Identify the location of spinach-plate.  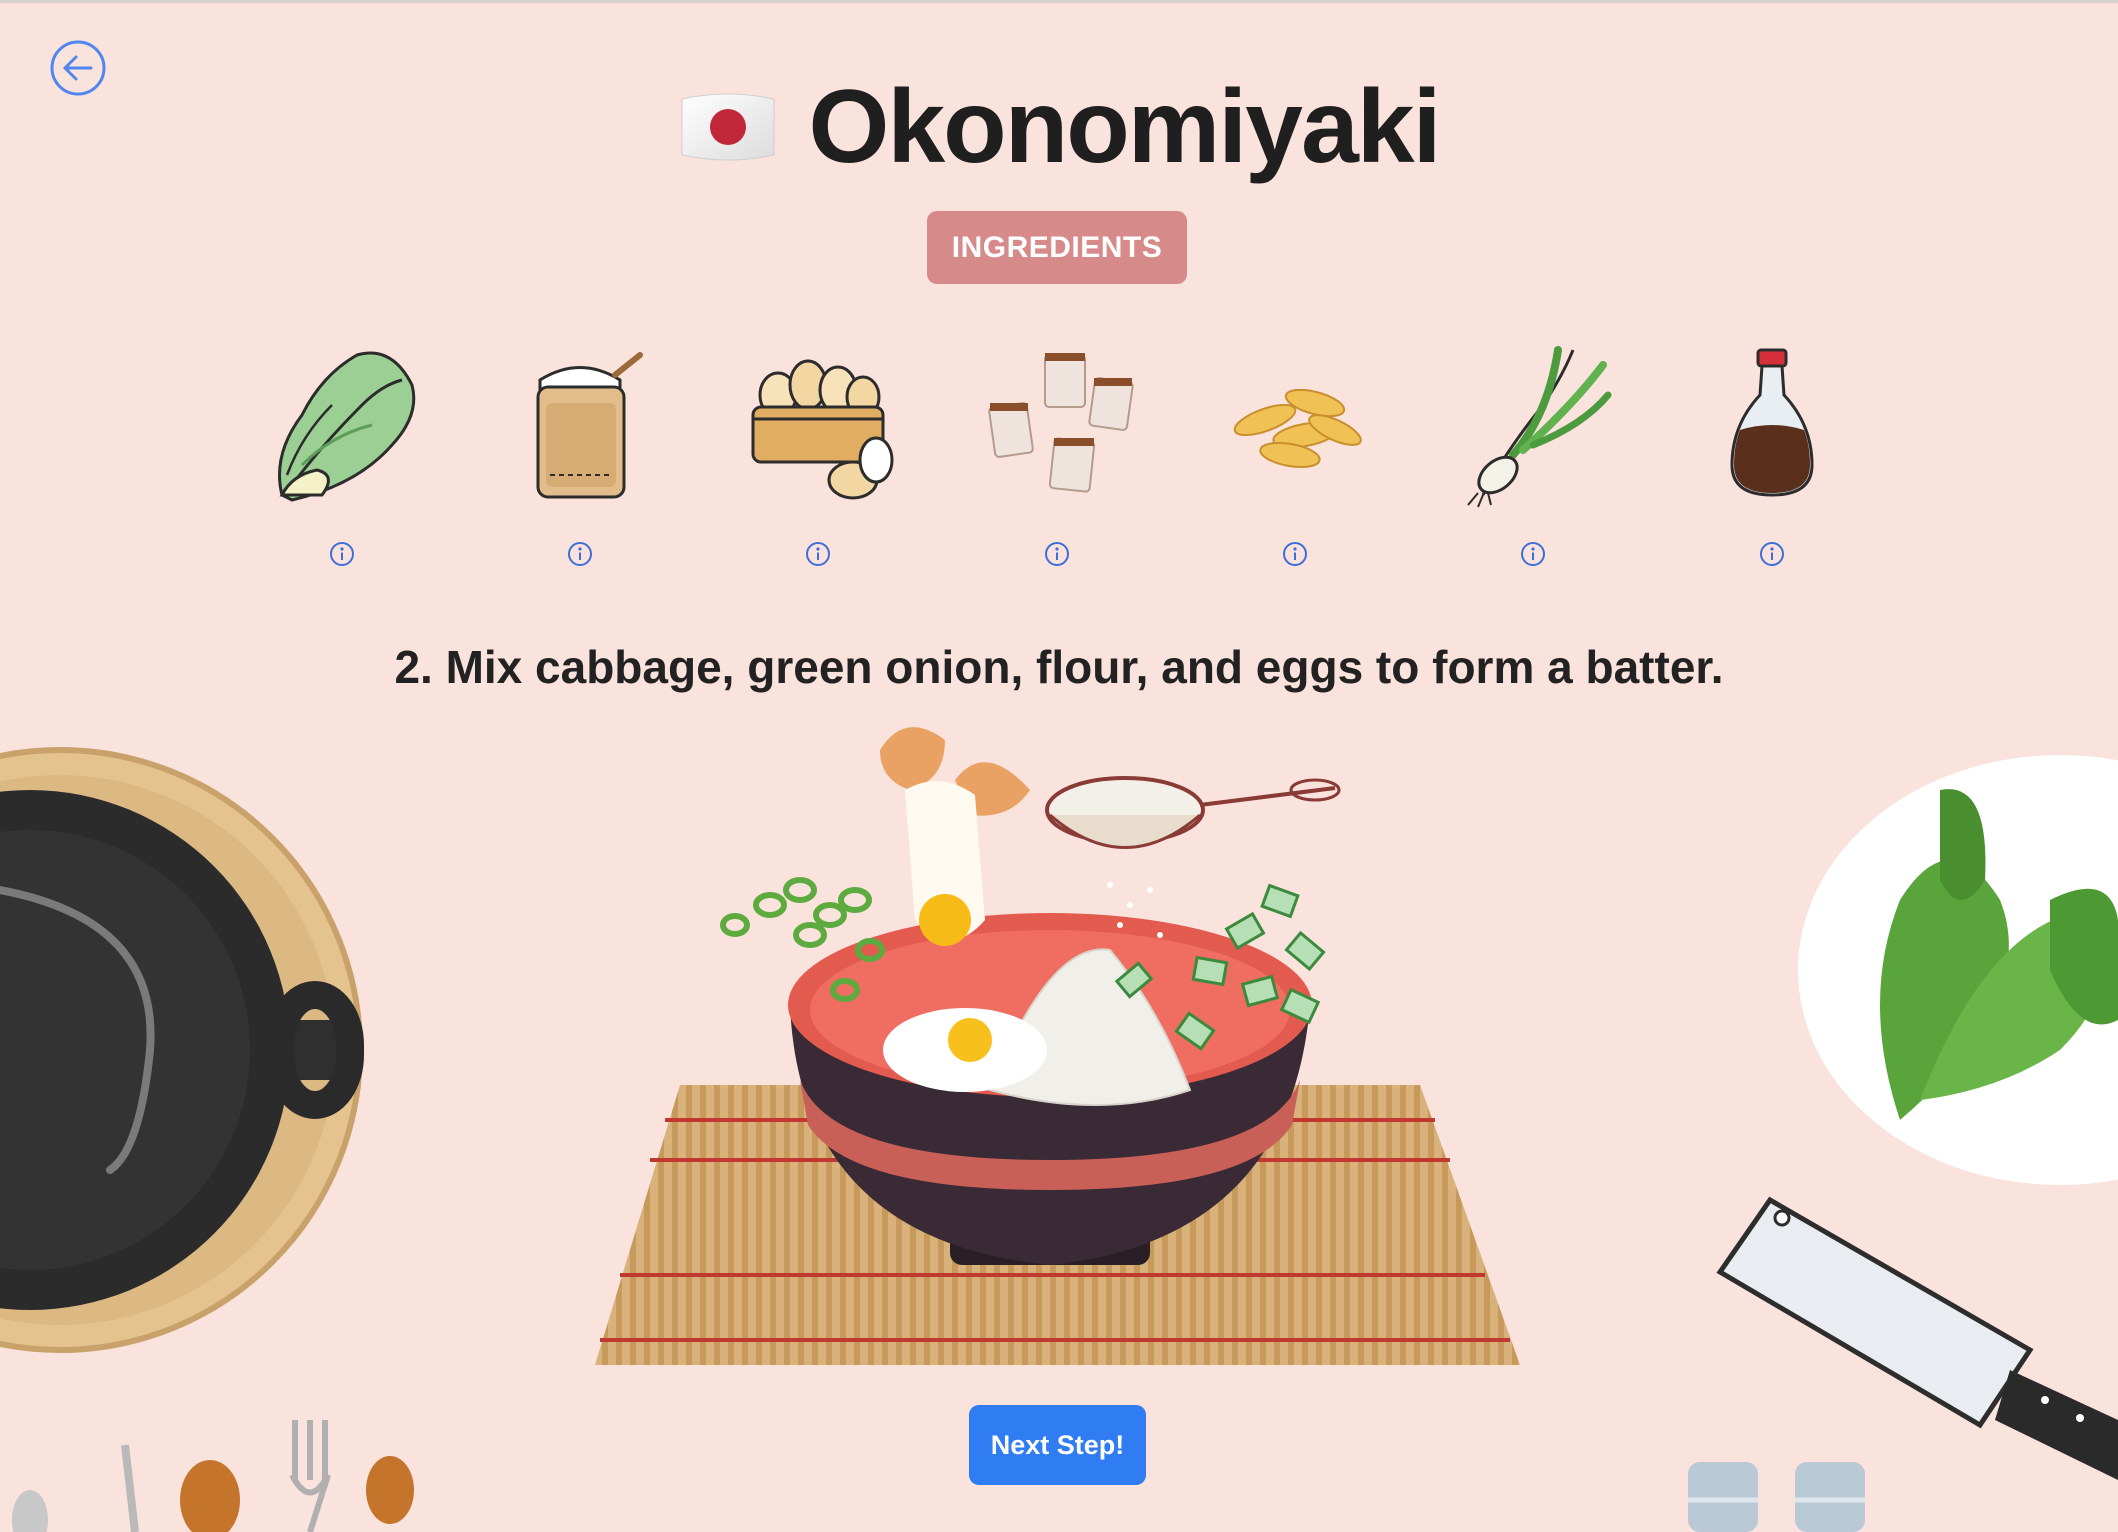
(1958, 970).